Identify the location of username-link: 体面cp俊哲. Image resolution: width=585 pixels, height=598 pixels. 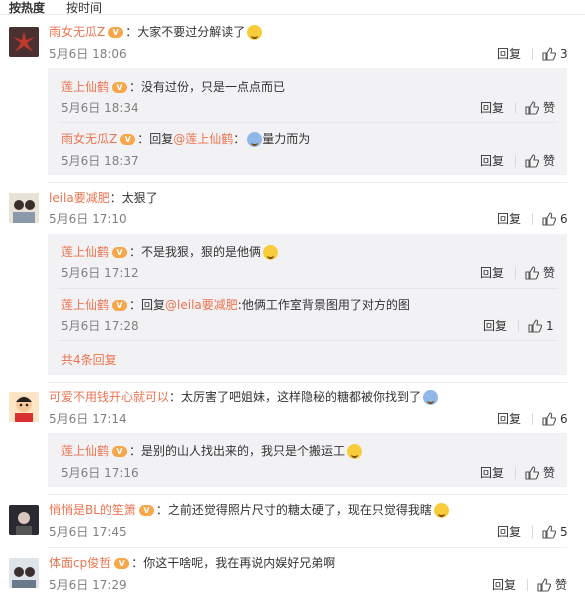
(80, 563).